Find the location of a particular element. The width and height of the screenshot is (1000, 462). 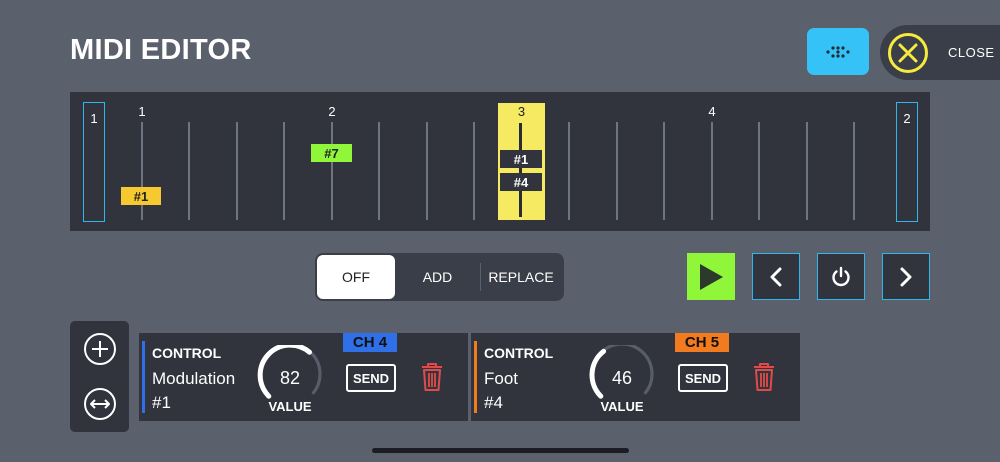

mode-add: ADD is located at coordinates (437, 277).